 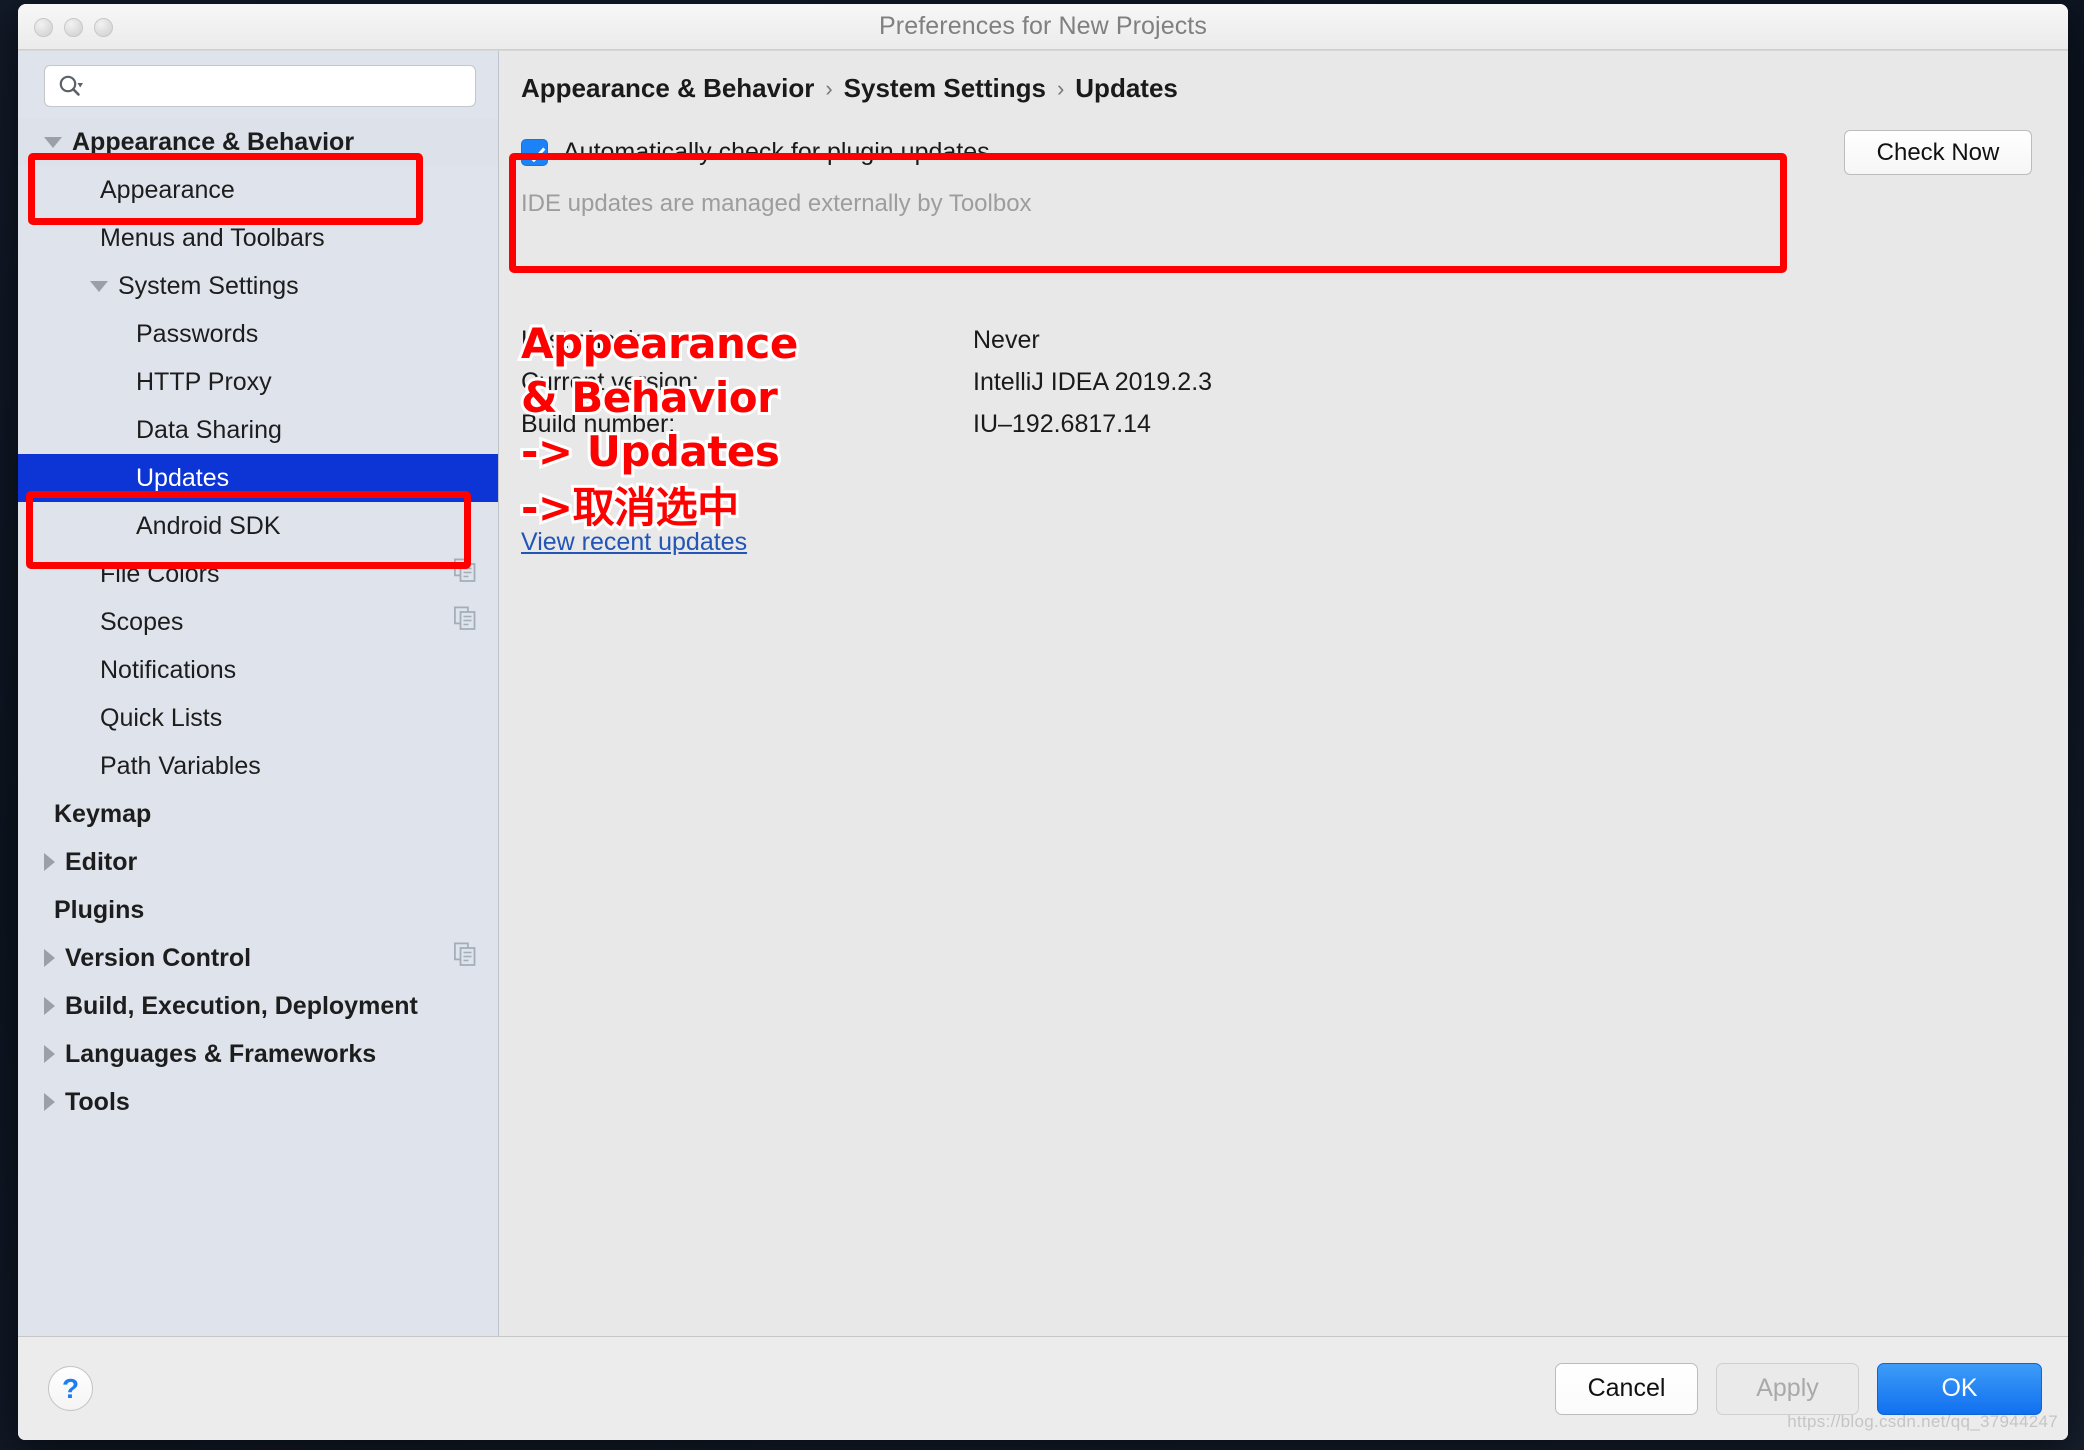 What do you see at coordinates (168, 669) in the screenshot?
I see `sidebar-item-label: Notifications` at bounding box center [168, 669].